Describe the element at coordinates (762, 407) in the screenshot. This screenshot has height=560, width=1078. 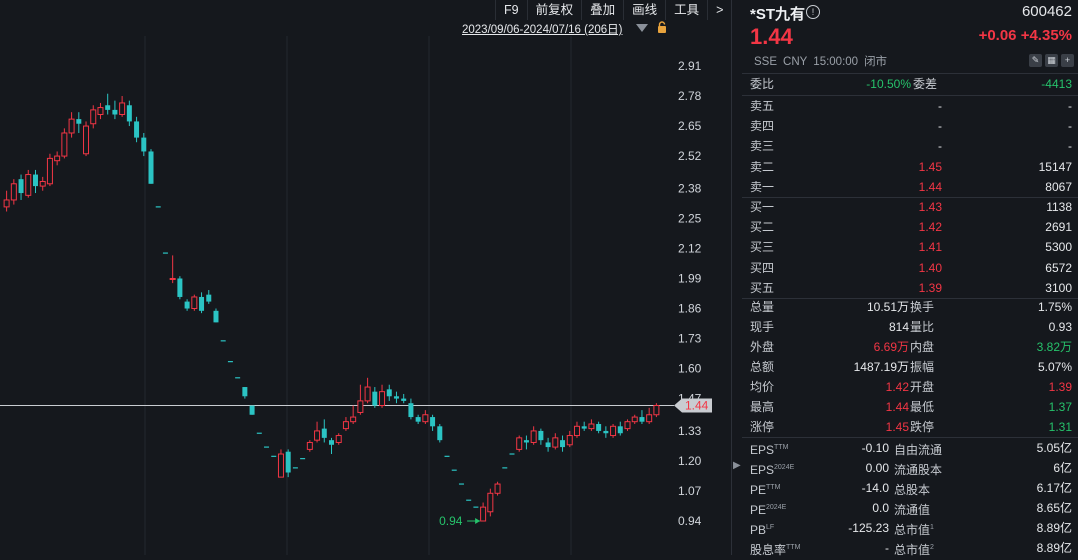
I see `stat-label: 最高` at that location.